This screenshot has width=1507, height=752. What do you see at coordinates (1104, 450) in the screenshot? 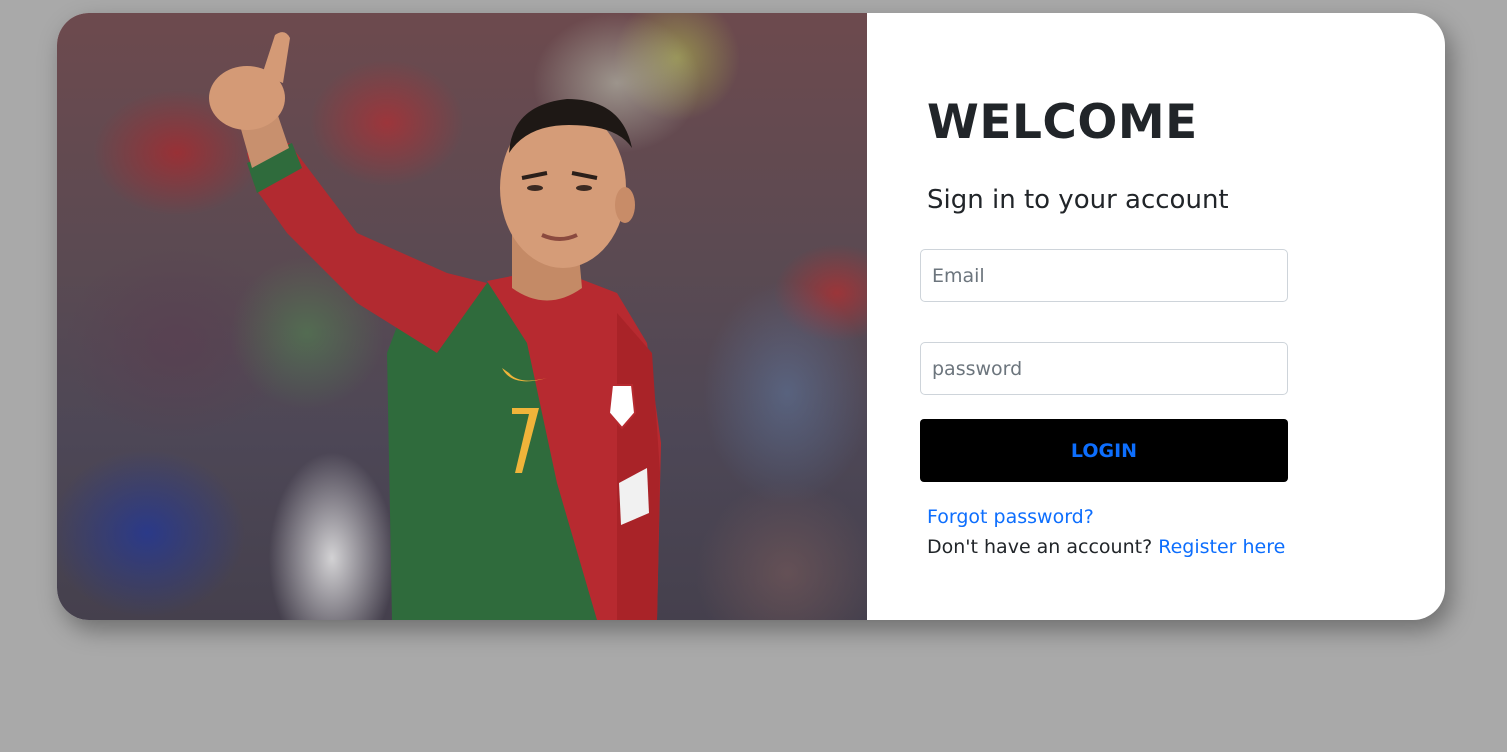
I see `login-button: LOGIN` at bounding box center [1104, 450].